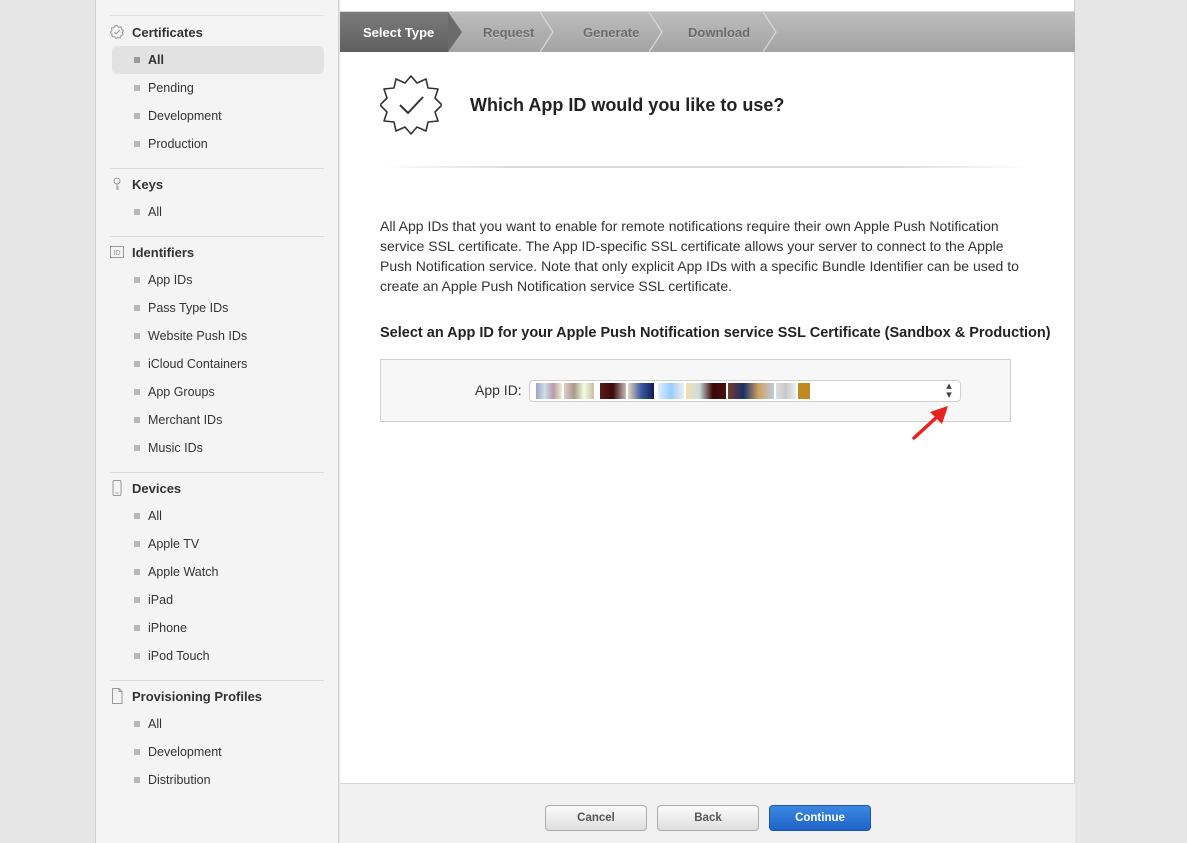 This screenshot has height=843, width=1187. I want to click on item-label: iPad, so click(161, 600).